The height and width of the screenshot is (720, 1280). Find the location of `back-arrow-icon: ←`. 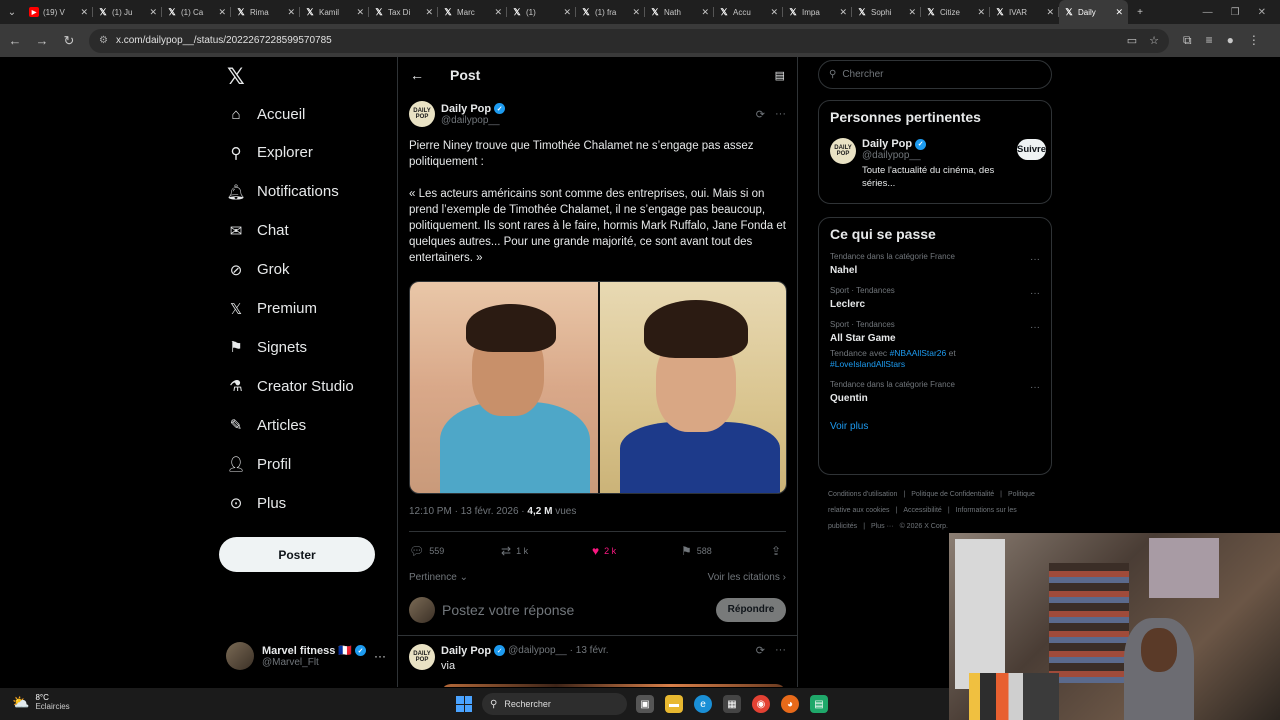

back-arrow-icon: ← is located at coordinates (417, 75).